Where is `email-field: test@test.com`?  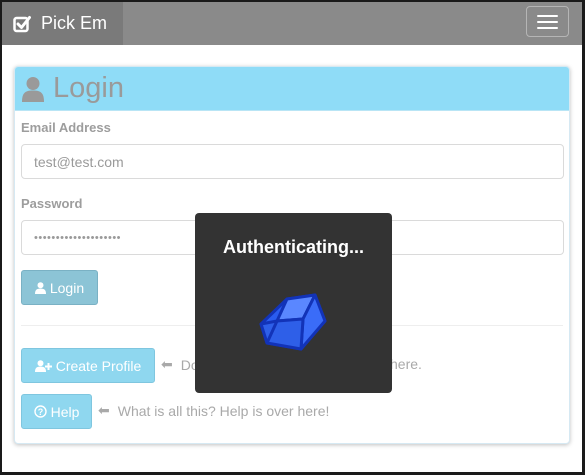
email-field: test@test.com is located at coordinates (292, 161).